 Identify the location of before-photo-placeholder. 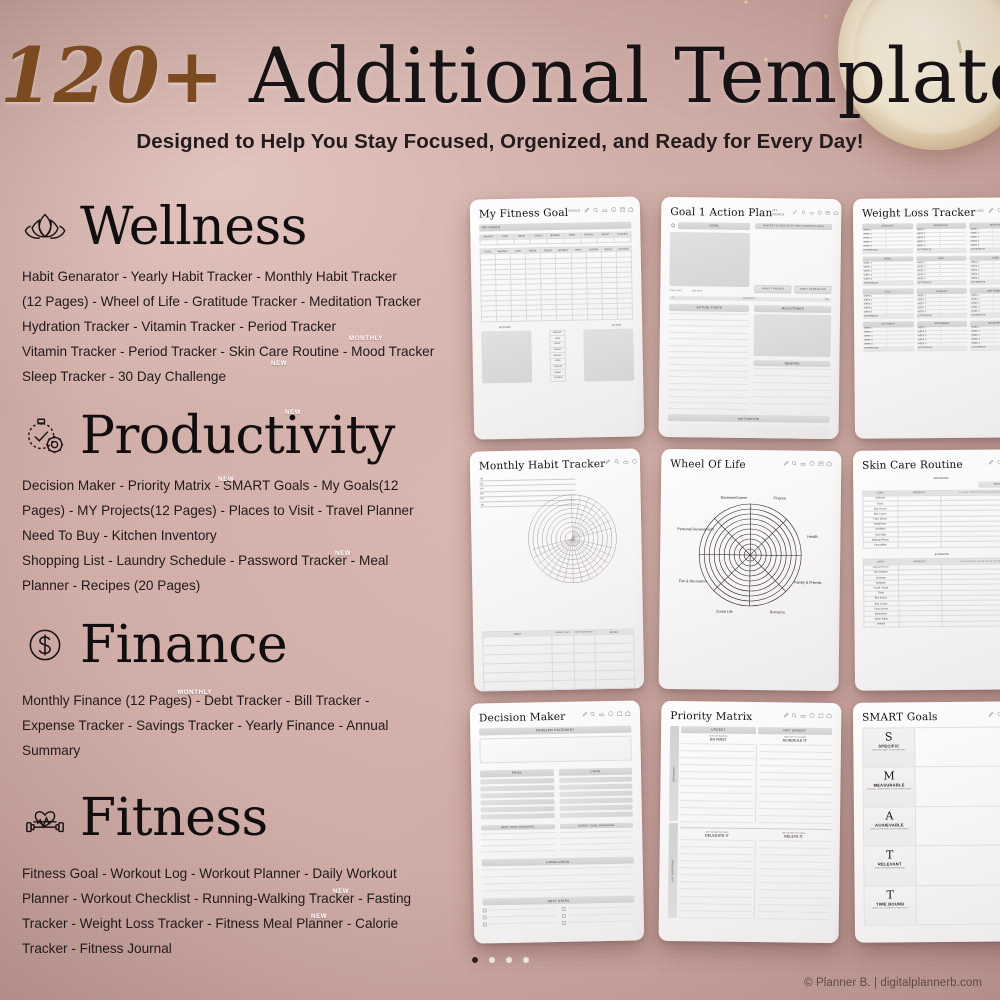
(507, 357).